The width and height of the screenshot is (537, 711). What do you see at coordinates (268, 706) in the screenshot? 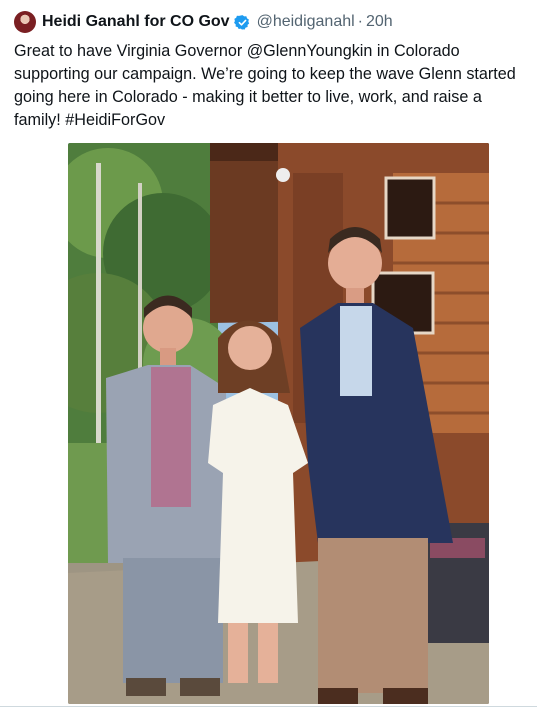
I see `divider` at bounding box center [268, 706].